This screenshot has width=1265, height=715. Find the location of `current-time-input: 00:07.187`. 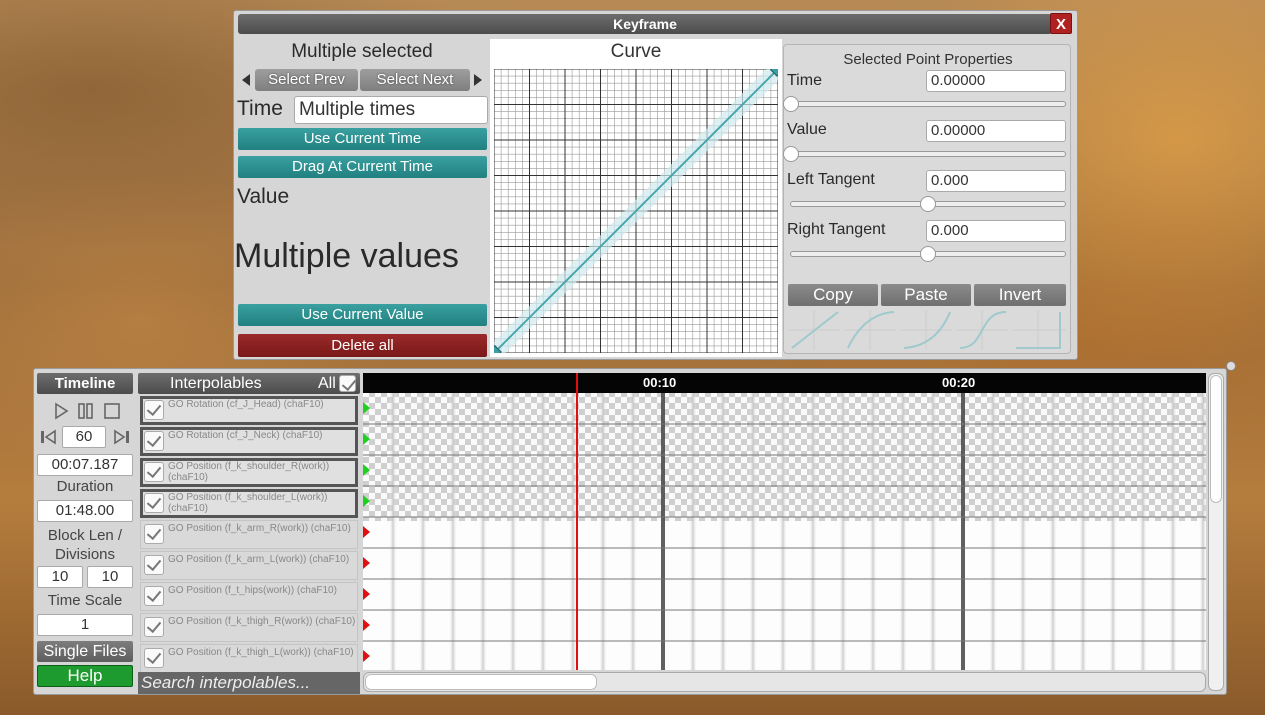

current-time-input: 00:07.187 is located at coordinates (85, 465).